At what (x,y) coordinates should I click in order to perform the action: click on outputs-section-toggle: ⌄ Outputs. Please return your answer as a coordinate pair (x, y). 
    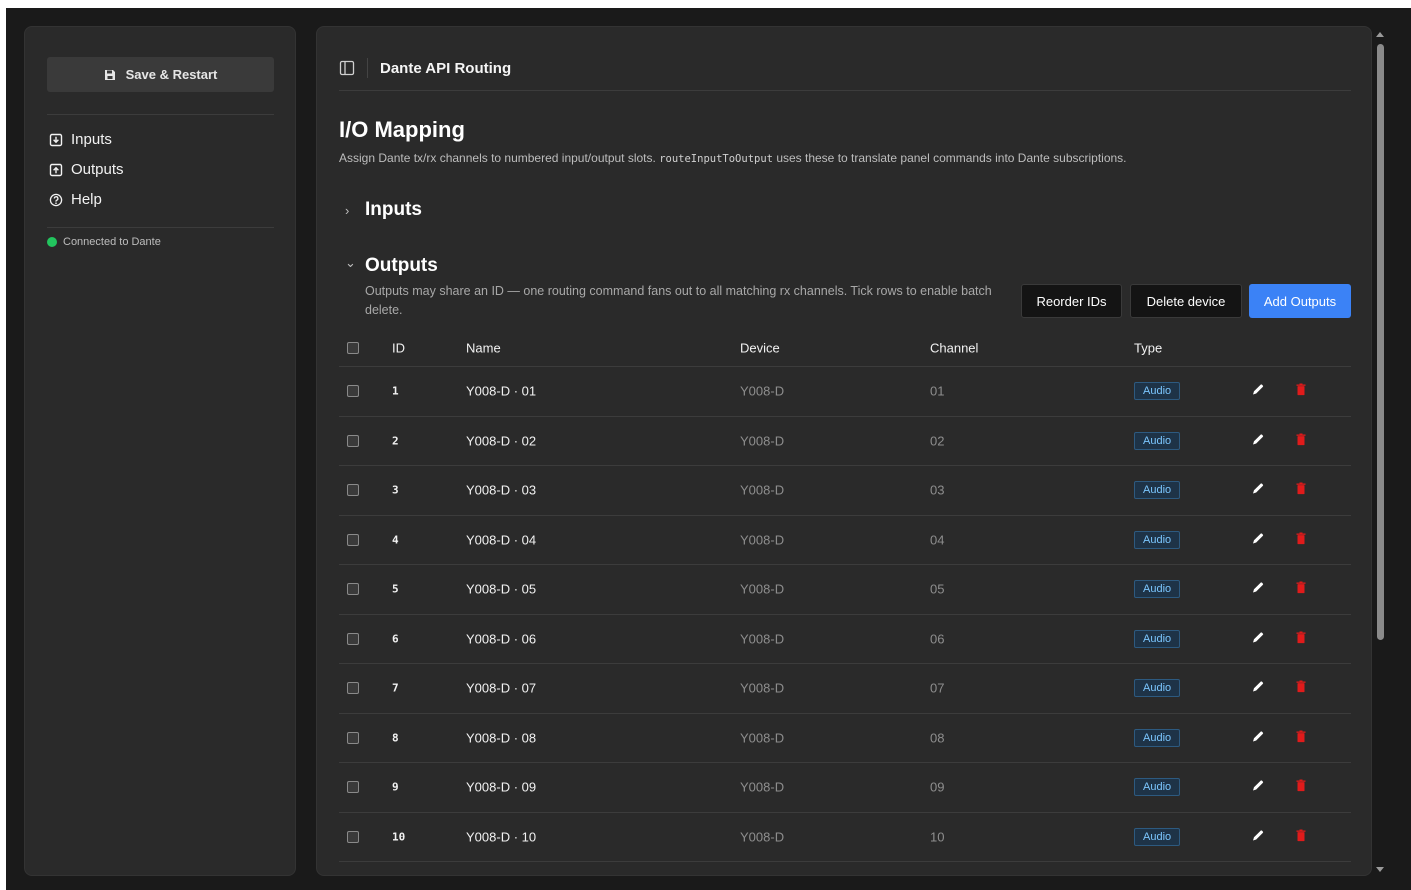
    Looking at the image, I should click on (391, 266).